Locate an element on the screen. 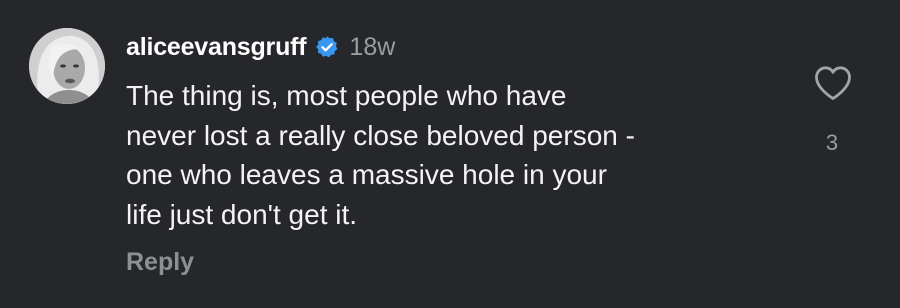  like-count: 3 is located at coordinates (832, 142).